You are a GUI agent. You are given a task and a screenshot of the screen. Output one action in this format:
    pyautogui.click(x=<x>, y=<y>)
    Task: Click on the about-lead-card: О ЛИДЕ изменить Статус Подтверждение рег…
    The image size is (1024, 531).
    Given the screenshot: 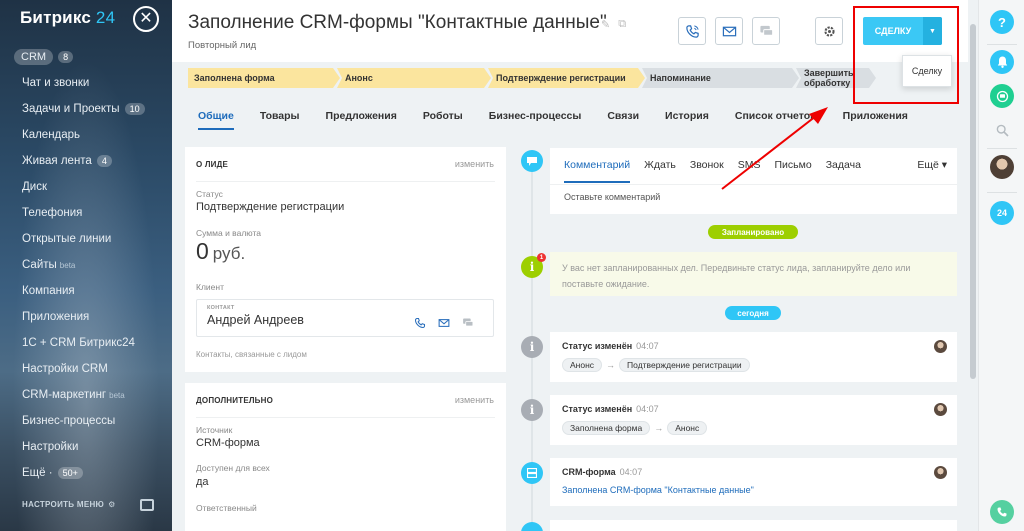 What is the action you would take?
    pyautogui.click(x=345, y=259)
    